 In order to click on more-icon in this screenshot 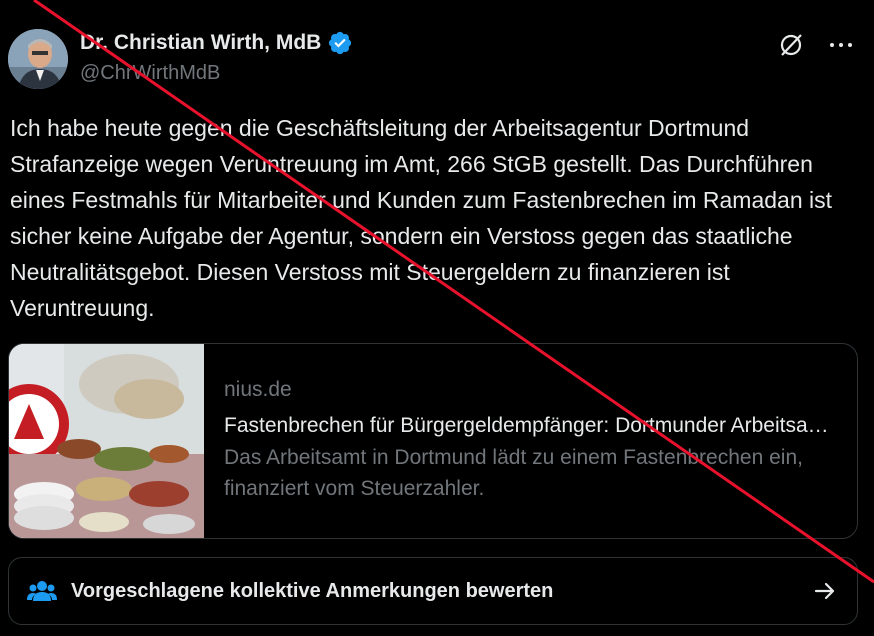, I will do `click(841, 45)`.